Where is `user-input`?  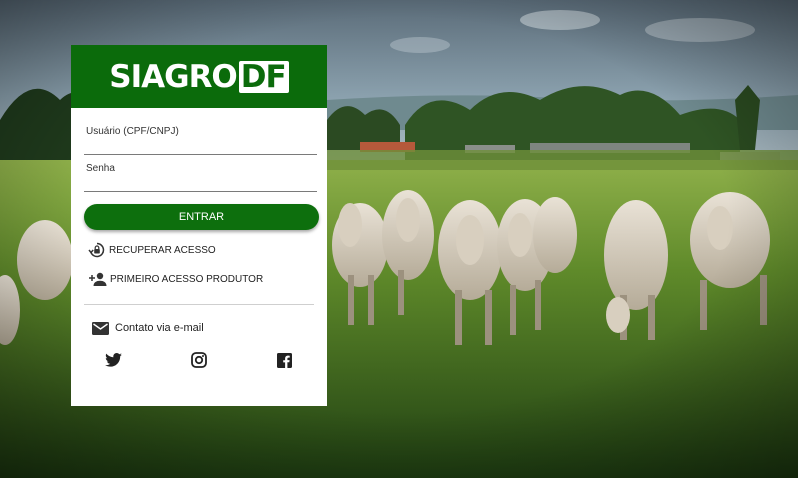 user-input is located at coordinates (201, 147).